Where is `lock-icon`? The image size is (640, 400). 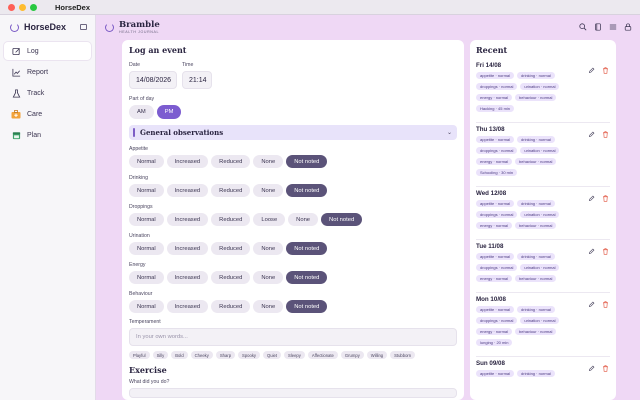
lock-icon is located at coordinates (627, 27).